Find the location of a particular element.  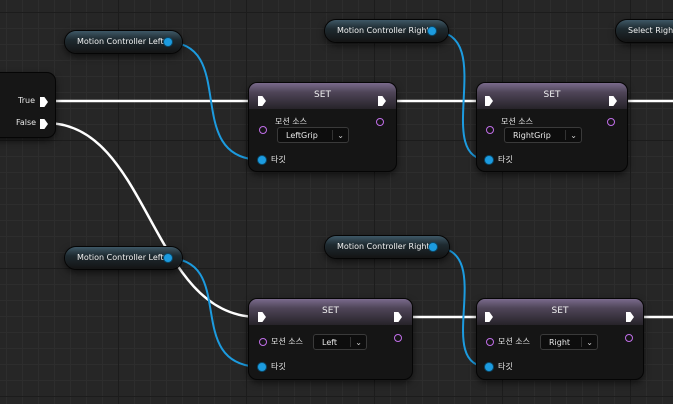

getter-motion-controller-left-2: Motion Controller Left is located at coordinates (123, 258).